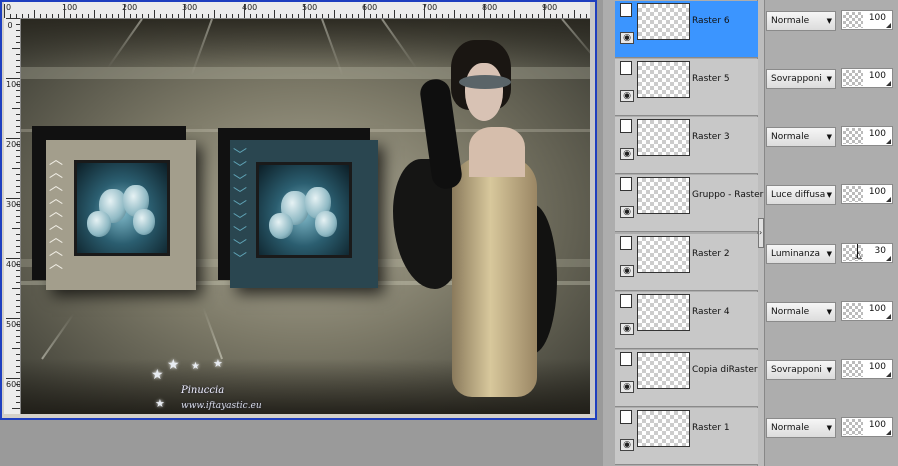  I want to click on layer-row: ◉ Raster 6, so click(686, 29).